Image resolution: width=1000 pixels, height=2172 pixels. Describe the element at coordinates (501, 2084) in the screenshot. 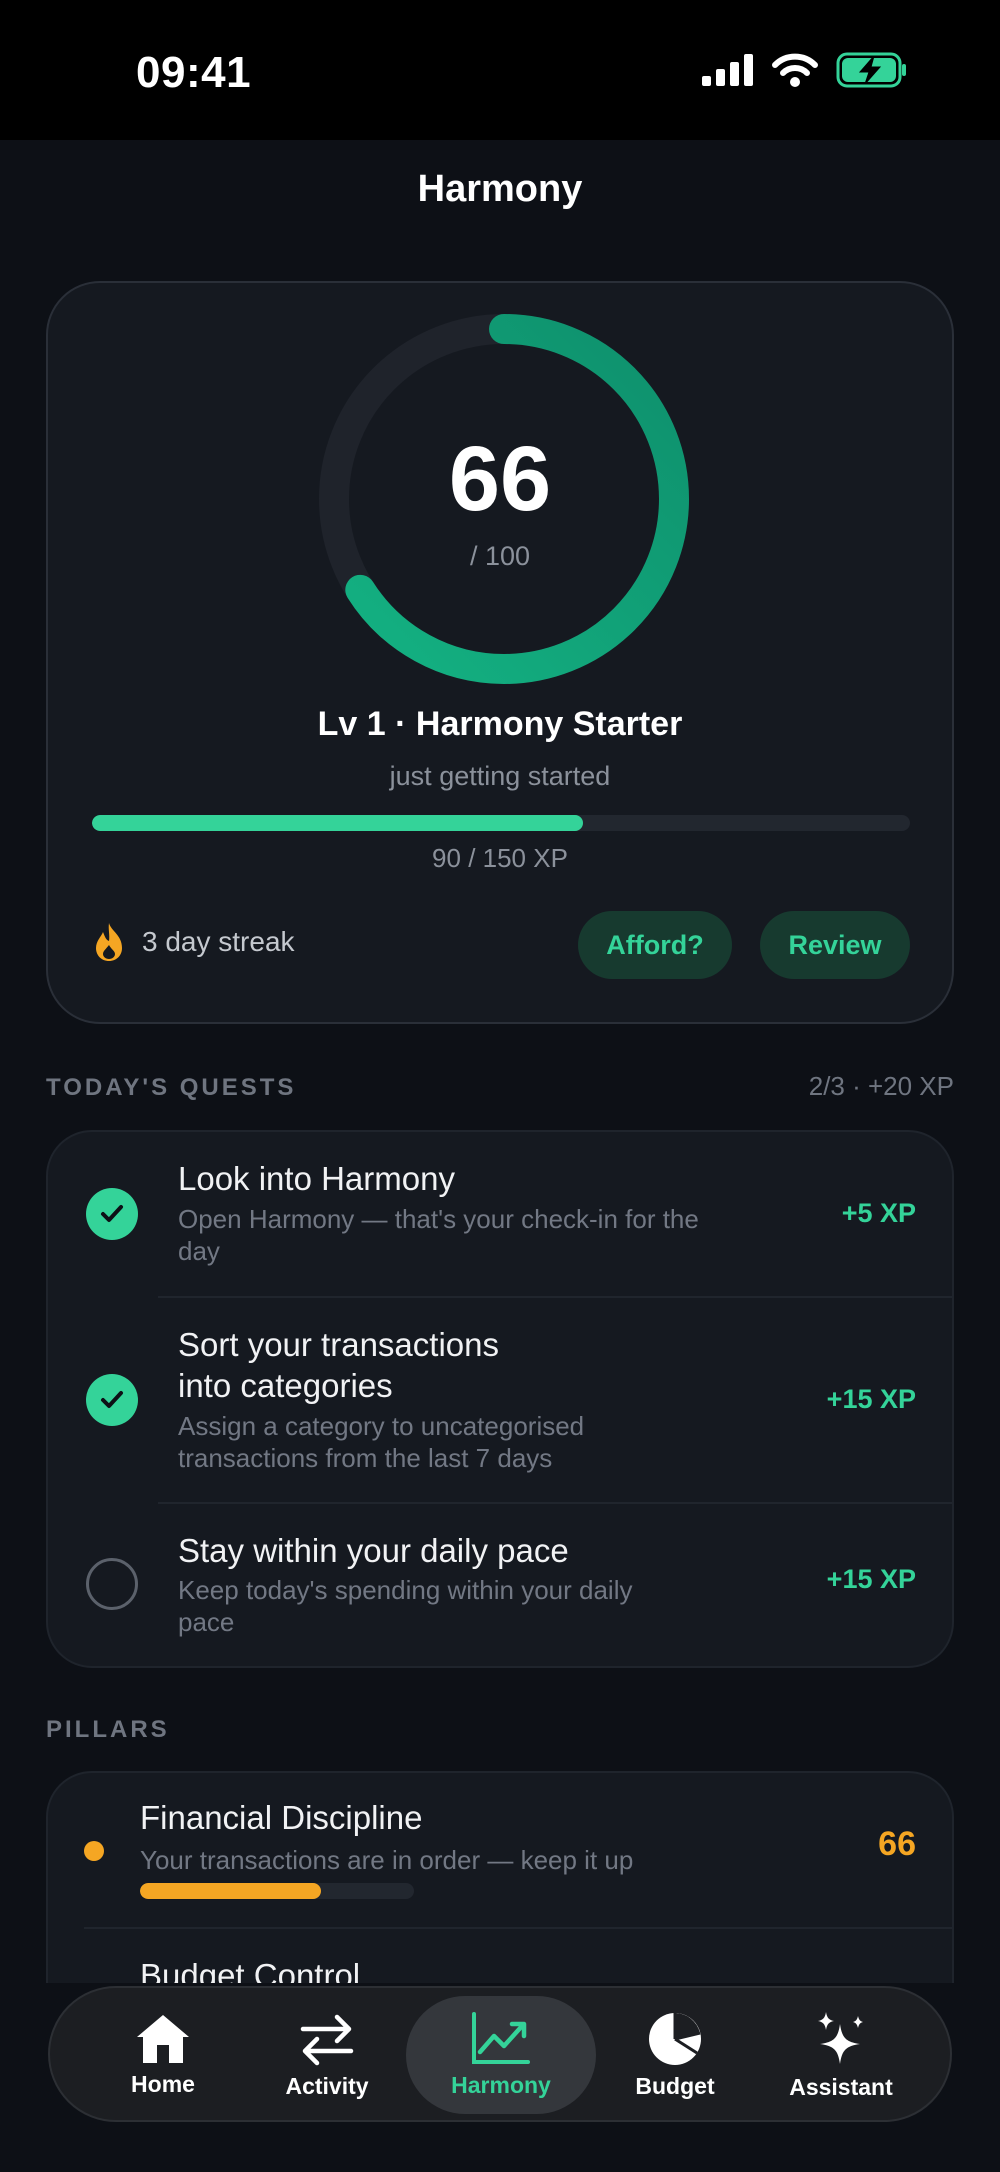

I see `tab-label: Harmony` at that location.